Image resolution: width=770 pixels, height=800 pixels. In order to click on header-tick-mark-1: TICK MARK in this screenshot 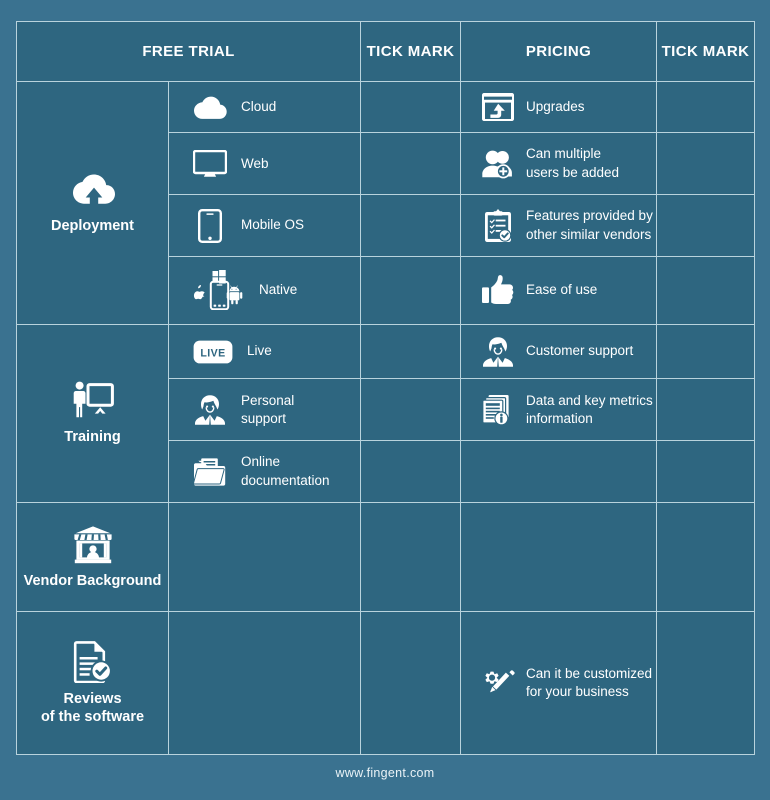, I will do `click(410, 51)`.